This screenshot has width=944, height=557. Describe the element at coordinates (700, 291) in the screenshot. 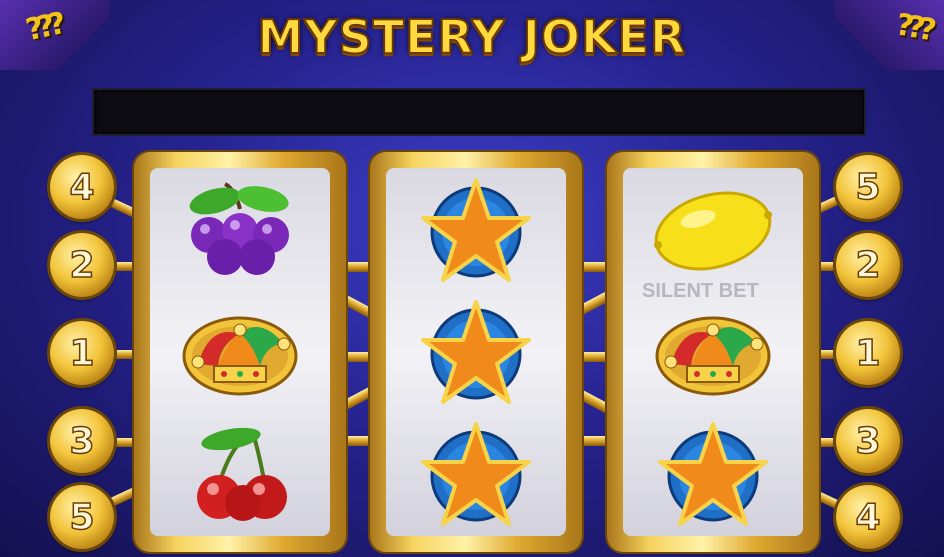

I see `watermark: SILENT BET` at that location.